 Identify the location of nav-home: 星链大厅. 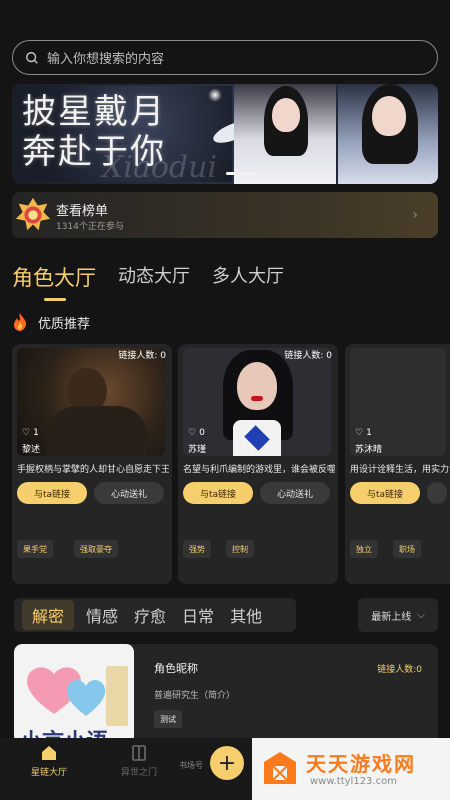
(49, 761).